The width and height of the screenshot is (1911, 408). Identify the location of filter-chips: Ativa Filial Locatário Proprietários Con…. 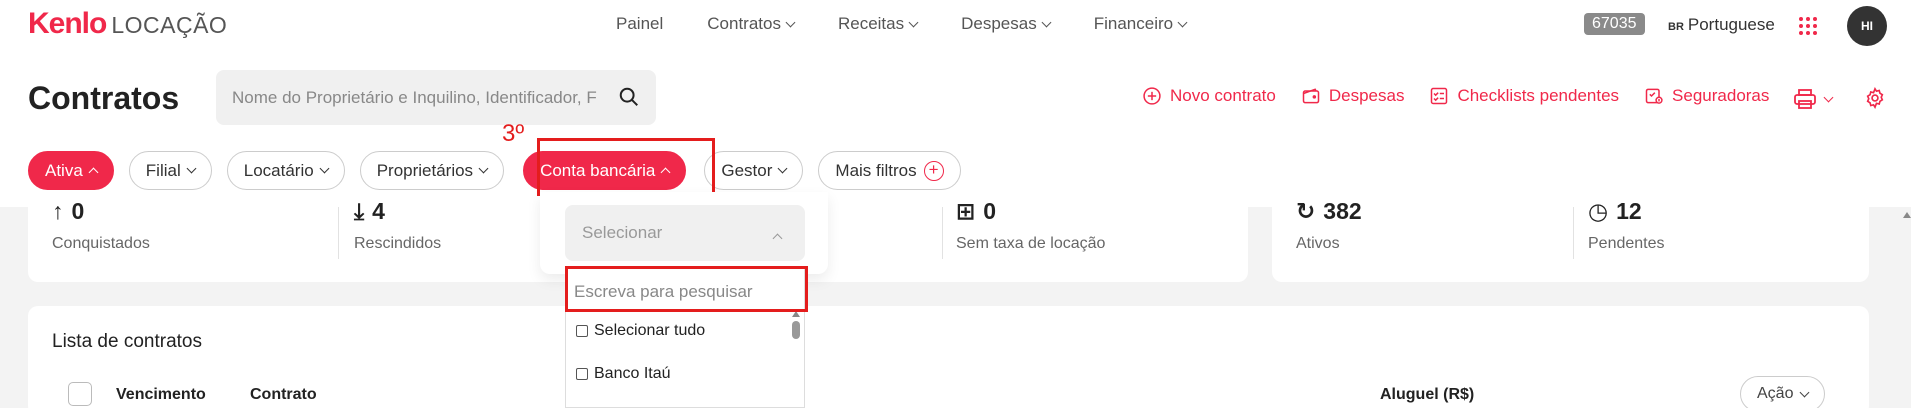
(502, 170).